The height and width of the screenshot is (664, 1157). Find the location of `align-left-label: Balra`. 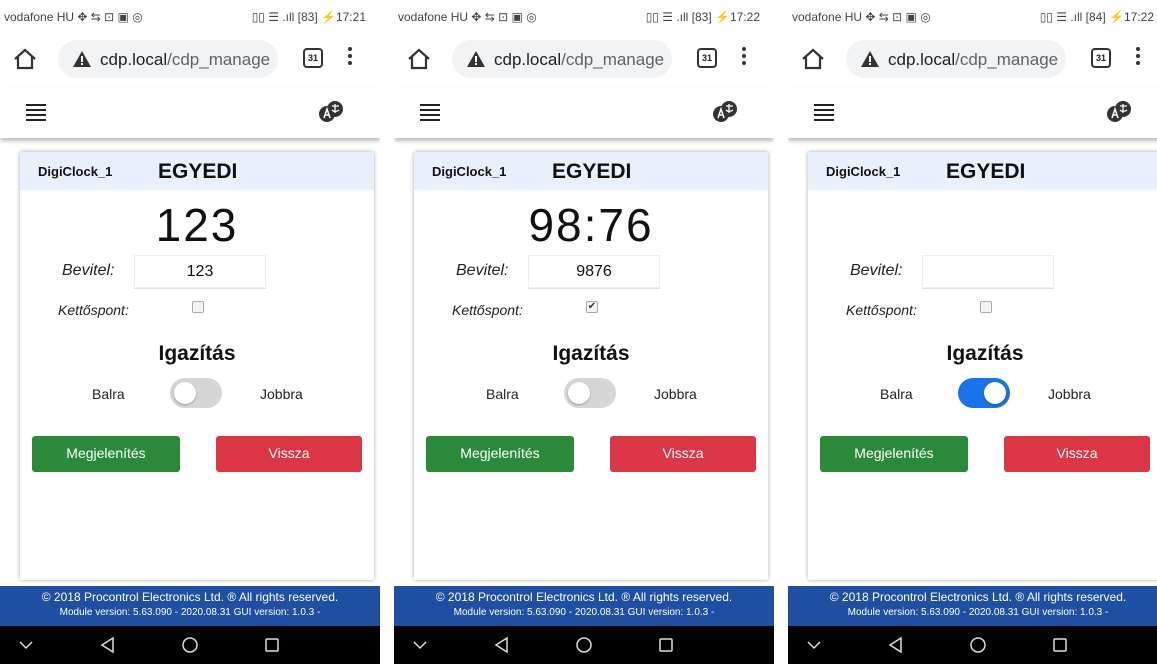

align-left-label: Balra is located at coordinates (108, 394).